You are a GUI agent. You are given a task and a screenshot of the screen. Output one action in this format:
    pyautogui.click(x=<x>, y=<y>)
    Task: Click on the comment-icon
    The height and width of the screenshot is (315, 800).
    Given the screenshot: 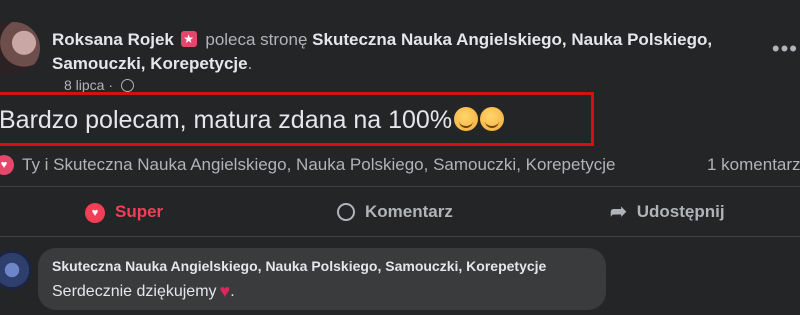 What is the action you would take?
    pyautogui.click(x=346, y=212)
    